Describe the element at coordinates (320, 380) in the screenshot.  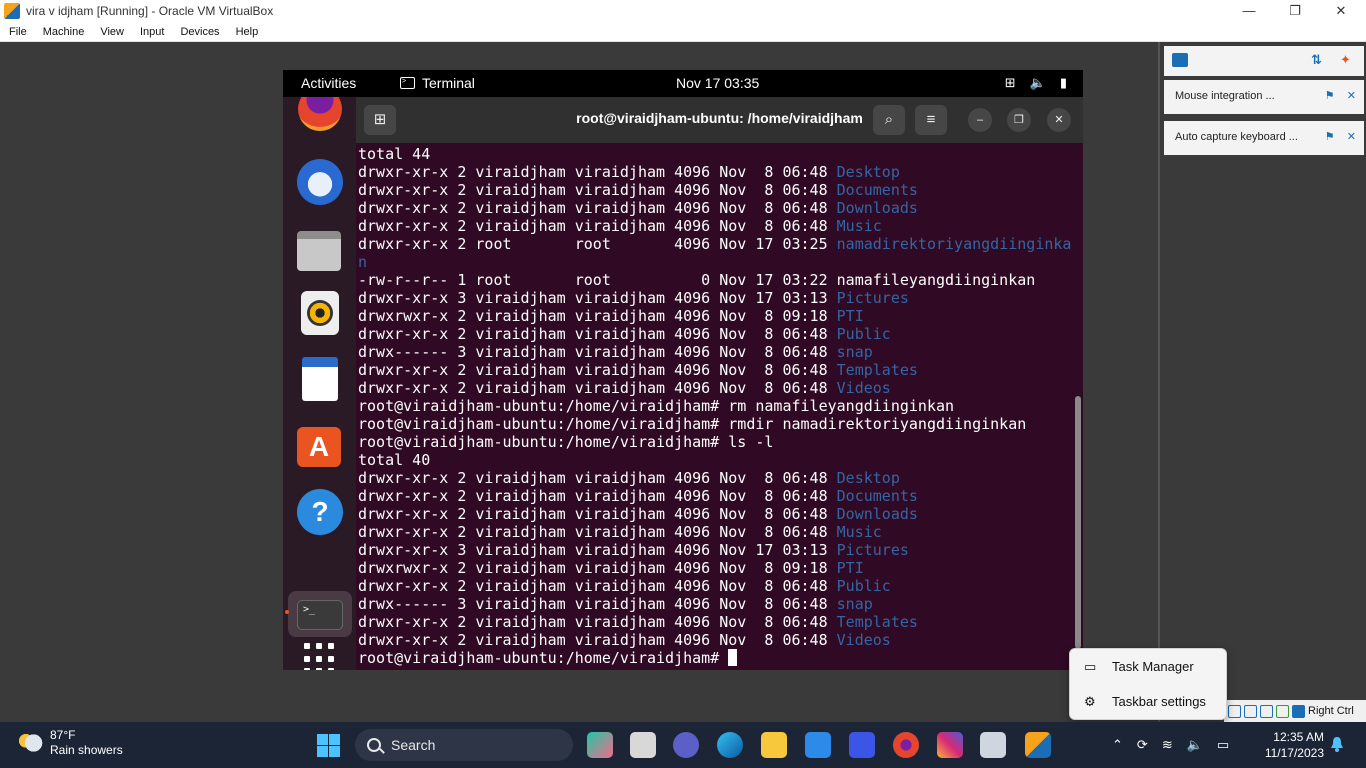
I see `dock-libreoffice-writer` at that location.